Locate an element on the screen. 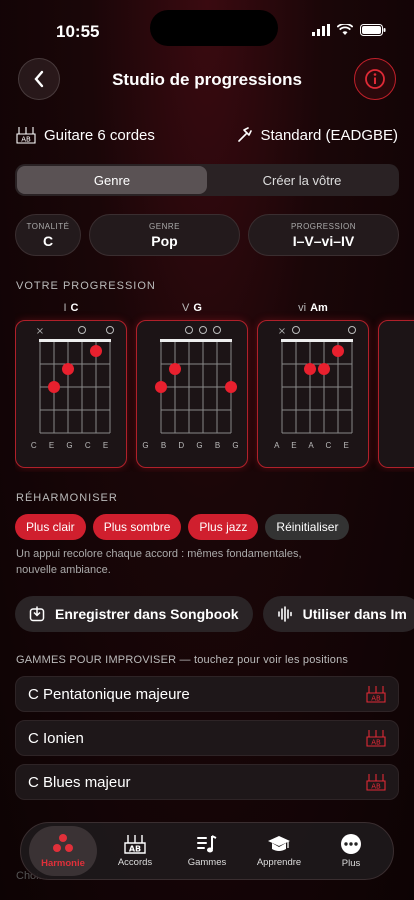  chord-card-am: vi Am × A E A C E is located at coordinates (313, 385).